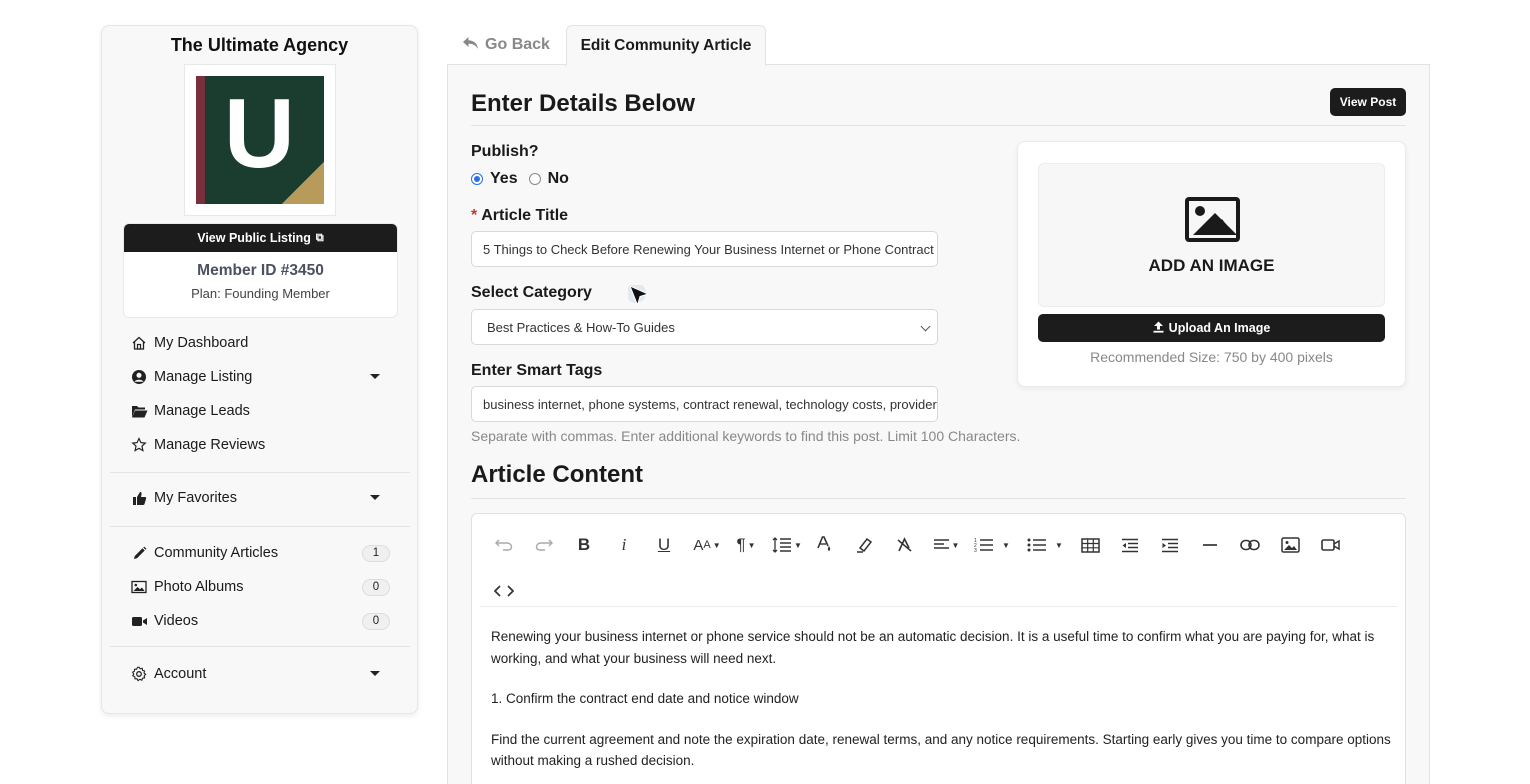  What do you see at coordinates (260, 411) in the screenshot?
I see `sidebar-item-manage-leads: Manage Leads` at bounding box center [260, 411].